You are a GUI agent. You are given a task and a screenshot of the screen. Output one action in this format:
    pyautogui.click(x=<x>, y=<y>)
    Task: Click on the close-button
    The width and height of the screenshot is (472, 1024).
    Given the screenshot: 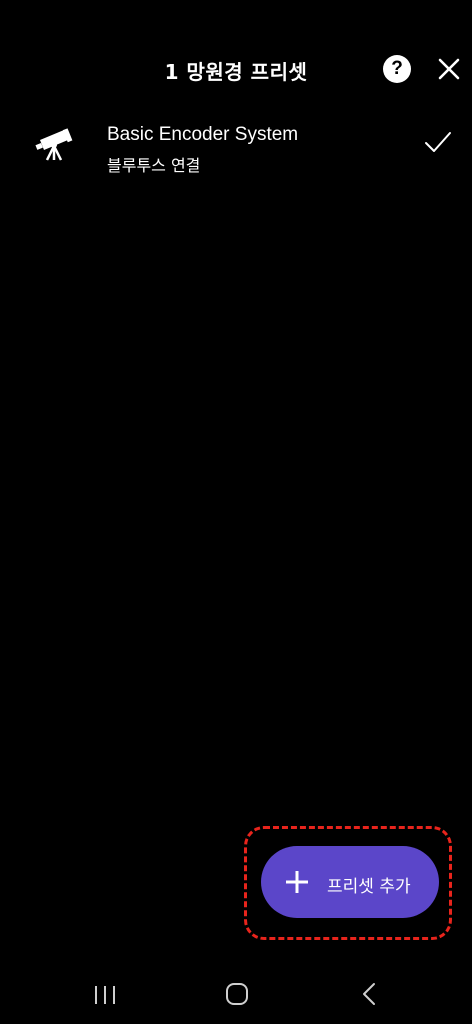 What is the action you would take?
    pyautogui.click(x=449, y=69)
    